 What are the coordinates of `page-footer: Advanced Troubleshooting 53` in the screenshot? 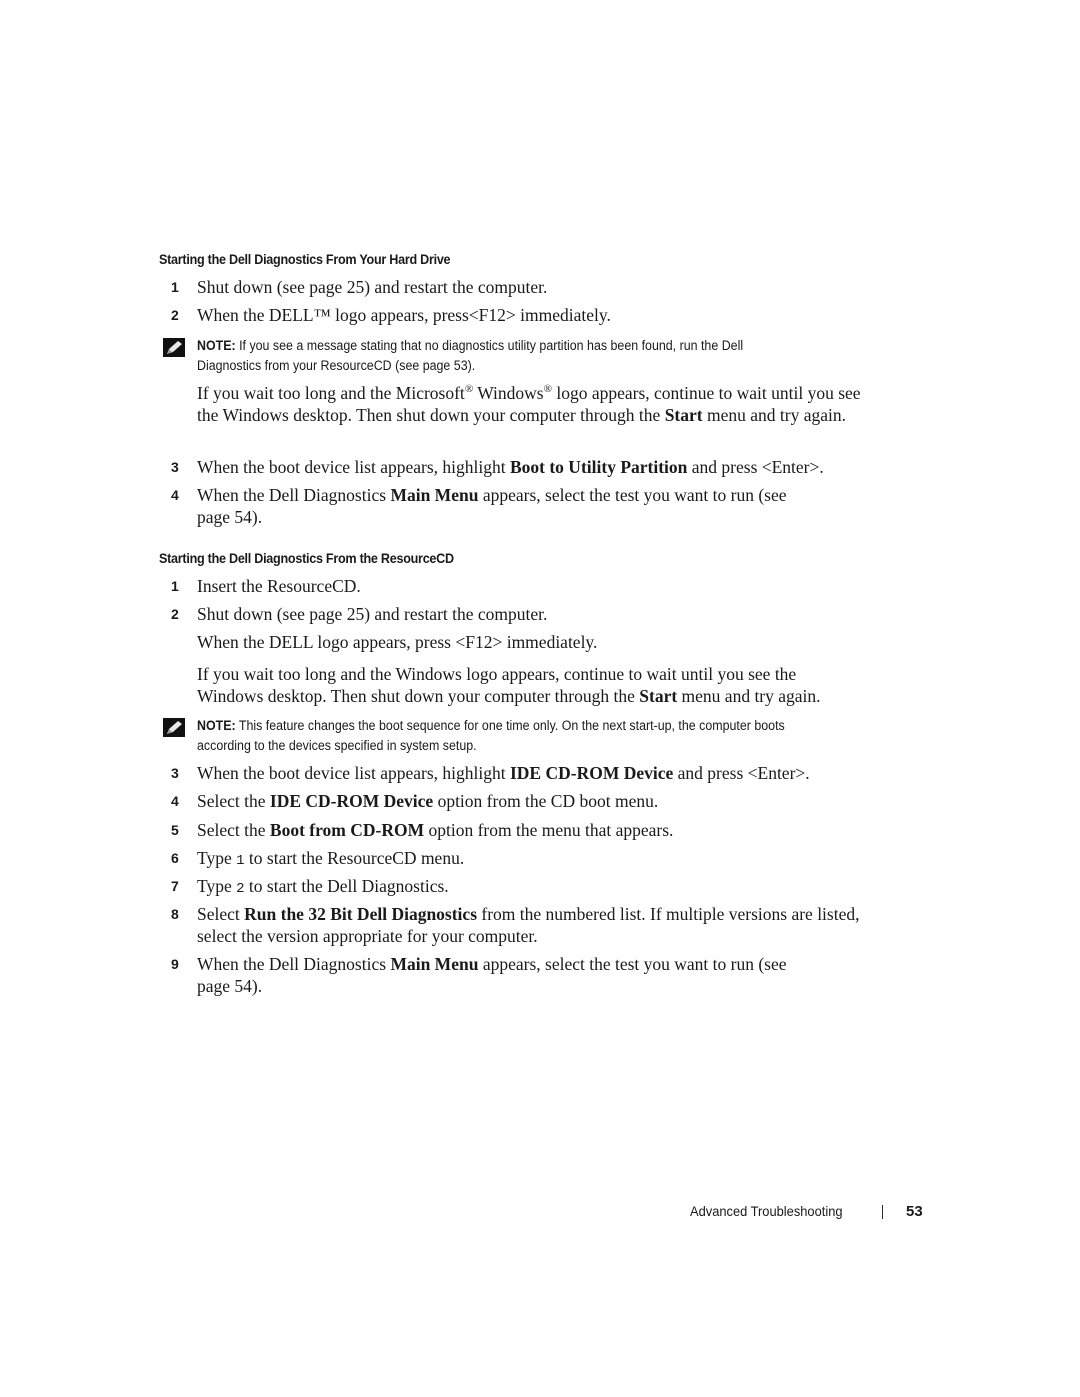 It's located at (806, 1211).